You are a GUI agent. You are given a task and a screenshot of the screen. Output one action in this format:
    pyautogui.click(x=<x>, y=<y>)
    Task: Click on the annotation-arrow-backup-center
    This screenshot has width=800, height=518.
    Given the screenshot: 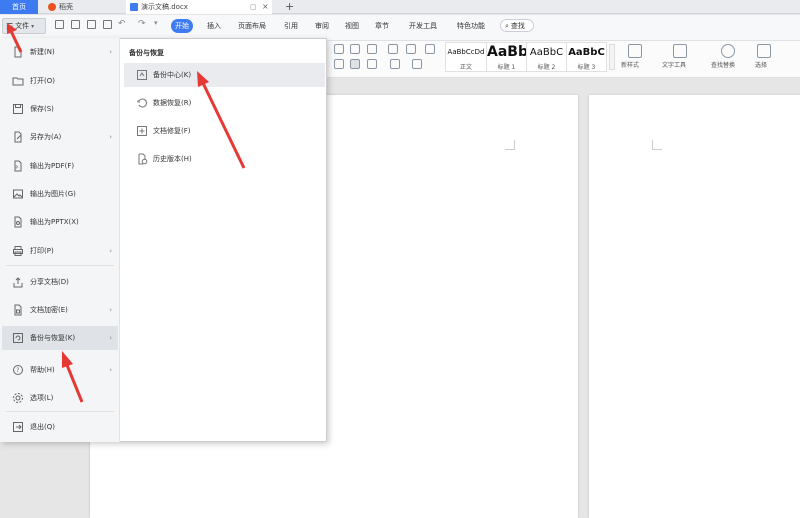 What is the action you would take?
    pyautogui.click(x=221, y=120)
    